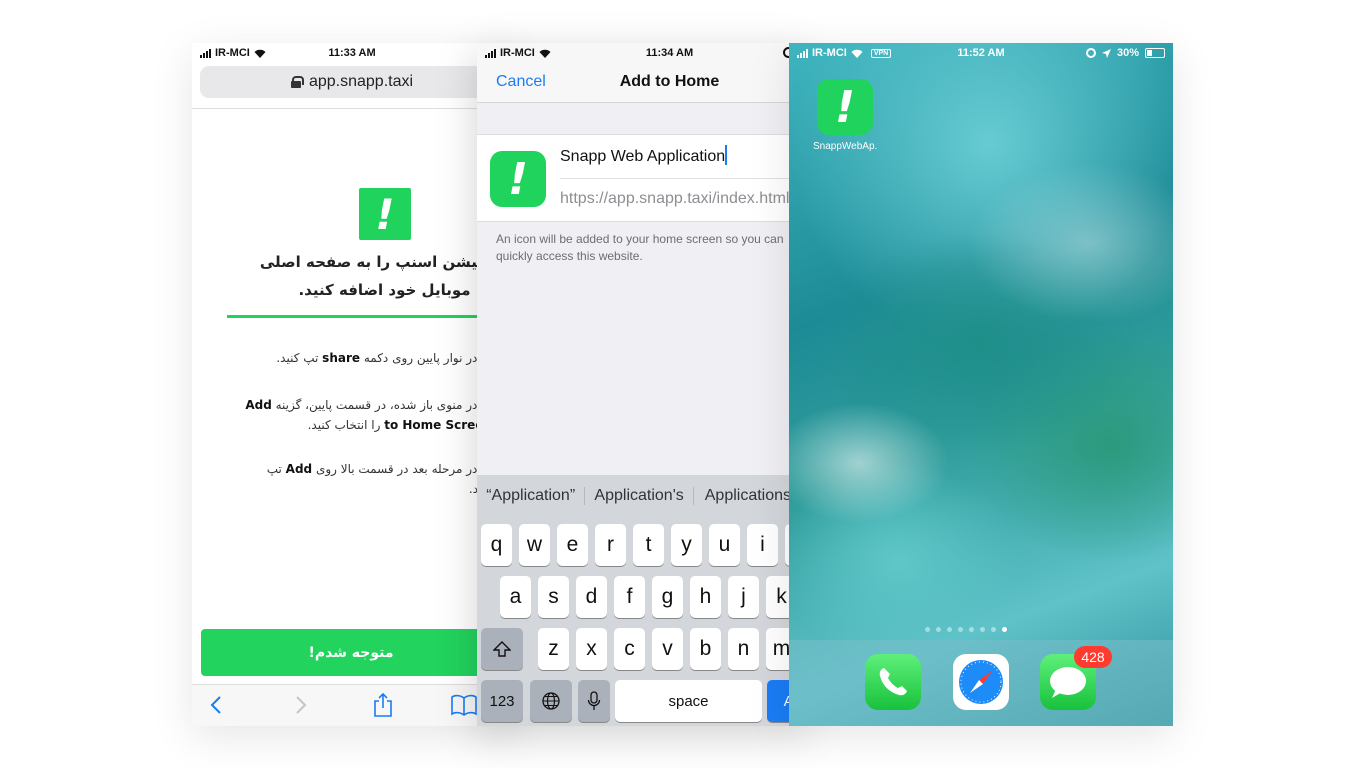 The height and width of the screenshot is (768, 1366). Describe the element at coordinates (667, 649) in the screenshot. I see `key-v: v` at that location.